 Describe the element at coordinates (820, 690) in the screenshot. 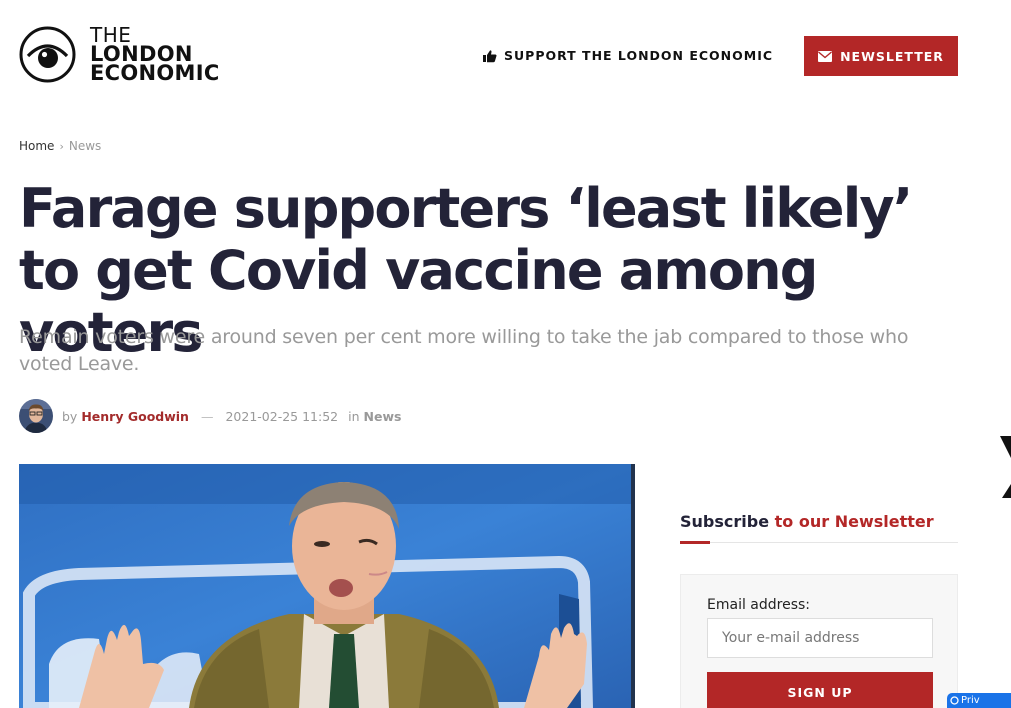

I see `signup-button: SIGN UP` at that location.